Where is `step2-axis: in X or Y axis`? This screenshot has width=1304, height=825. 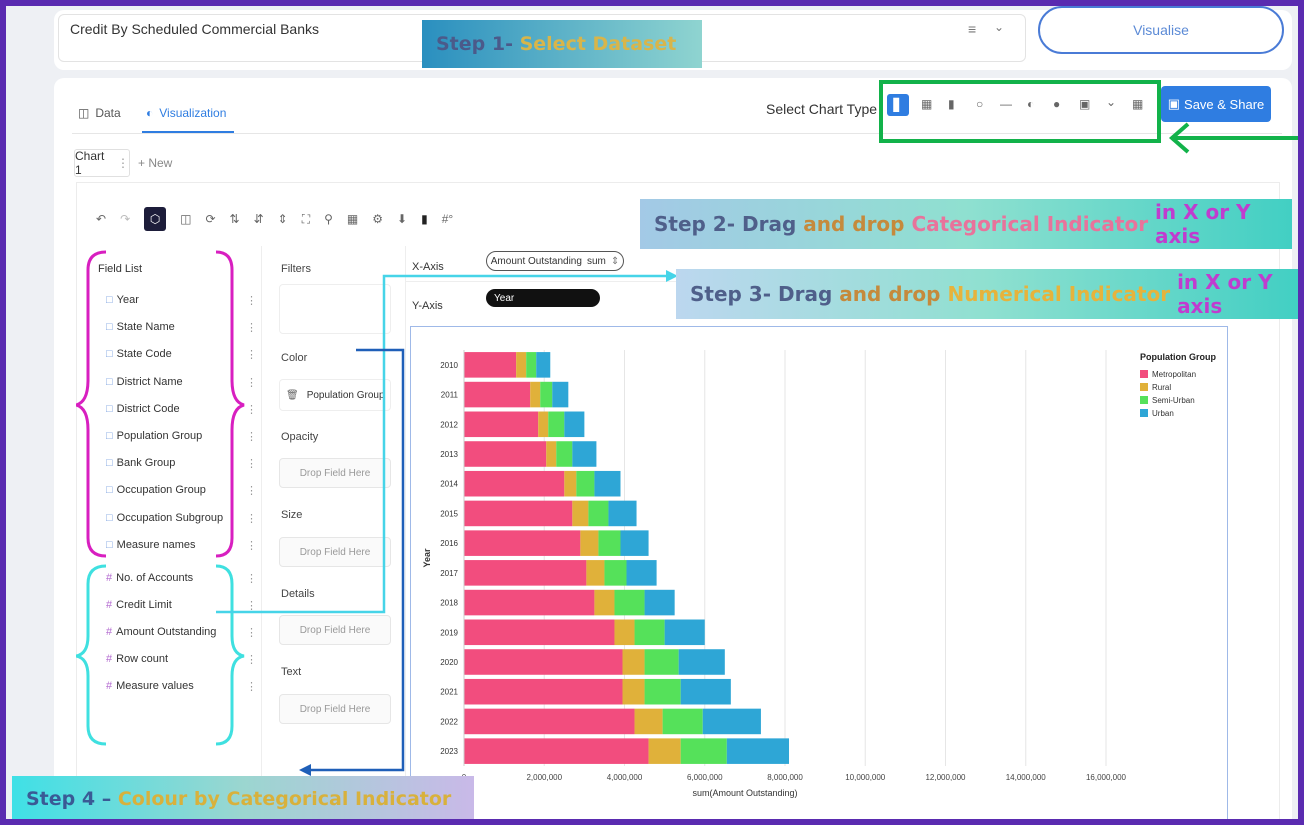
step2-axis: in X or Y axis is located at coordinates (1203, 224).